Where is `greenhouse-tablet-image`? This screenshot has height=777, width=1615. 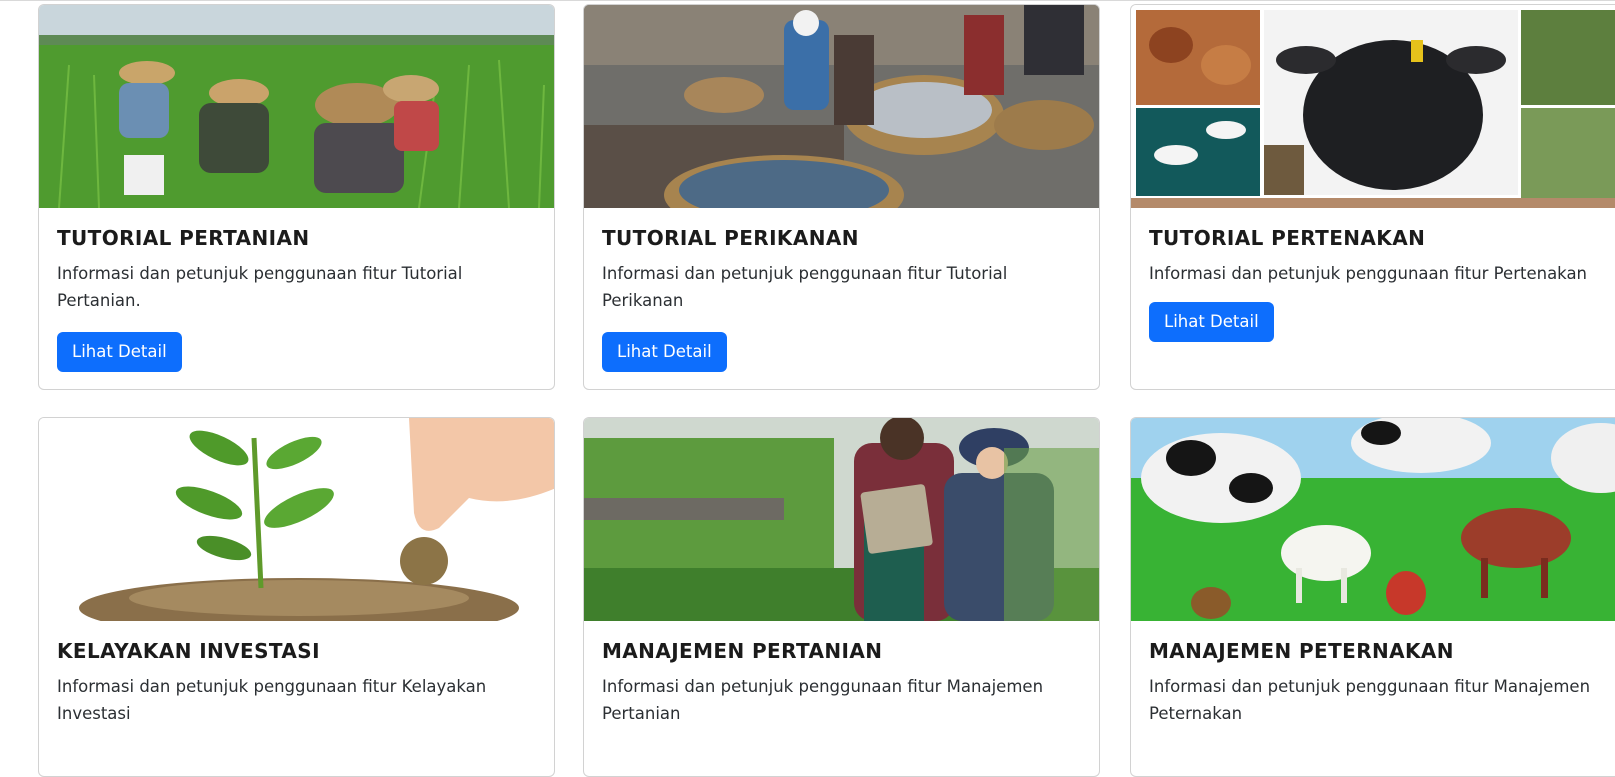 greenhouse-tablet-image is located at coordinates (841, 519).